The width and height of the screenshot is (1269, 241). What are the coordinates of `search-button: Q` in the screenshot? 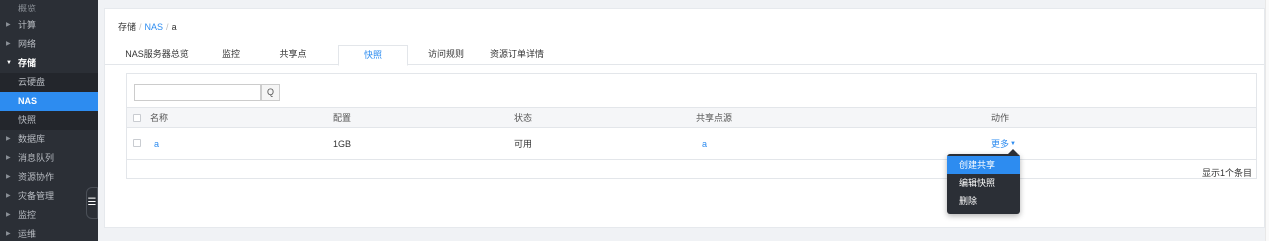 It's located at (270, 92).